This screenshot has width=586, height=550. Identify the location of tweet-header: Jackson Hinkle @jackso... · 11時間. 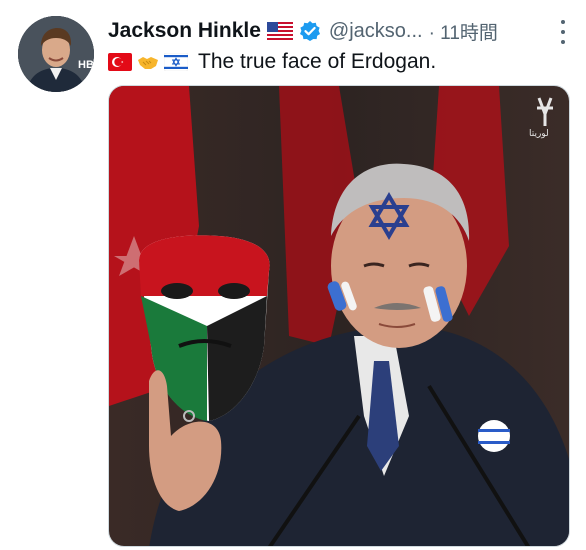
(340, 31).